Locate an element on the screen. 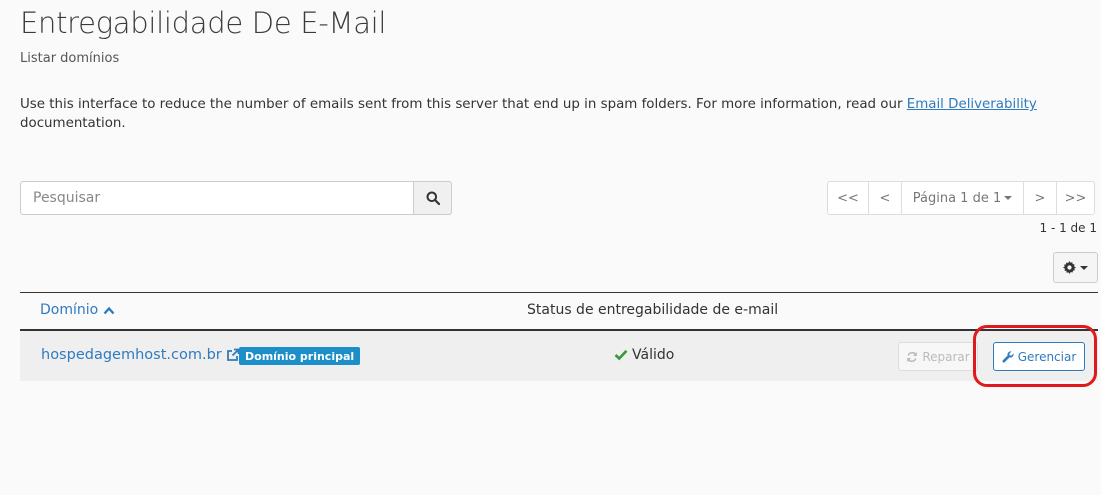 The width and height of the screenshot is (1101, 495). primary-domain-badge: Domínio principal is located at coordinates (300, 356).